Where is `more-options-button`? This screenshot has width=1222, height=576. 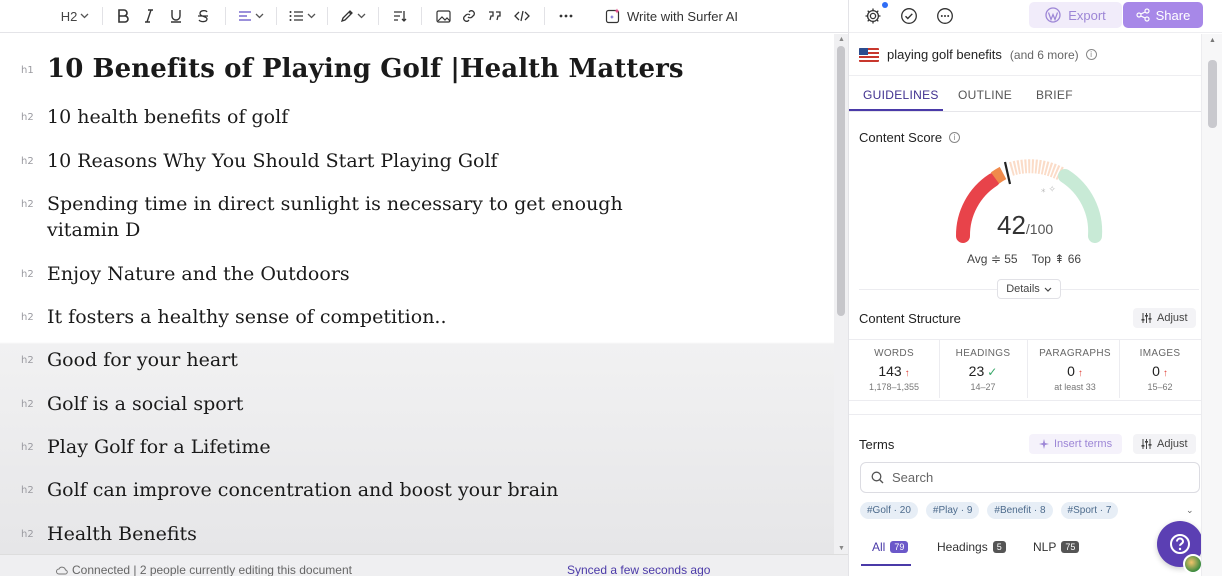 more-options-button is located at coordinates (566, 16).